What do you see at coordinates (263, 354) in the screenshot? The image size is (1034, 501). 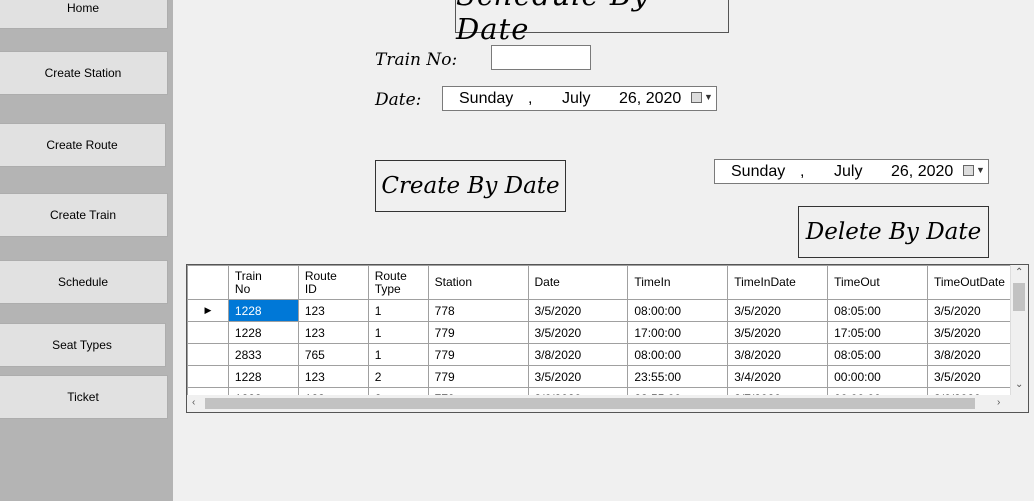 I see `table-cell: 2833` at bounding box center [263, 354].